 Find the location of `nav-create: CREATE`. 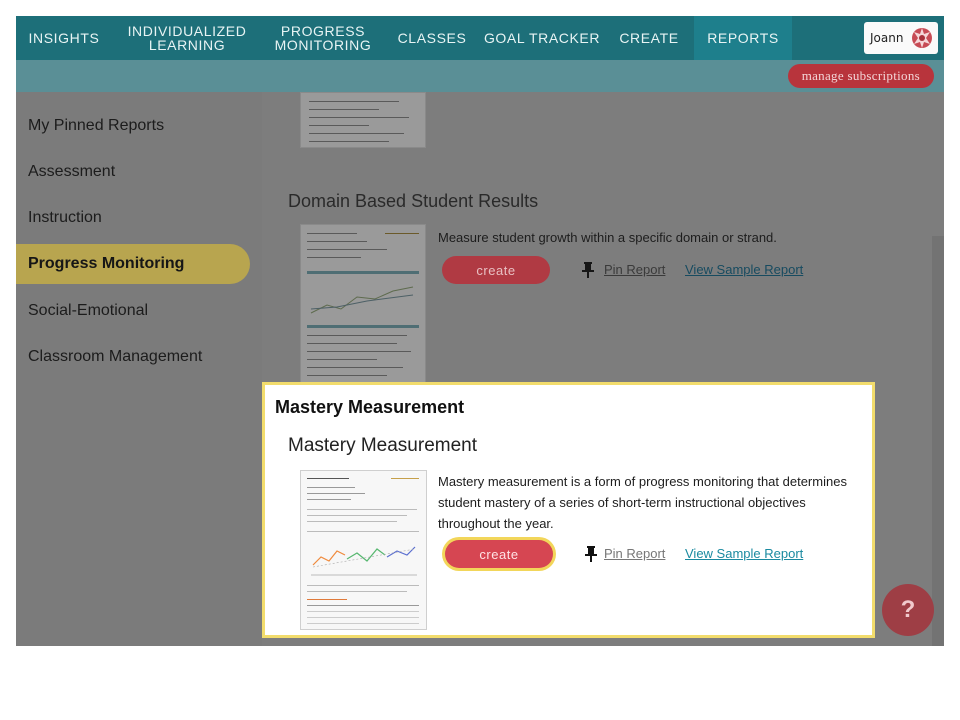

nav-create: CREATE is located at coordinates (649, 38).